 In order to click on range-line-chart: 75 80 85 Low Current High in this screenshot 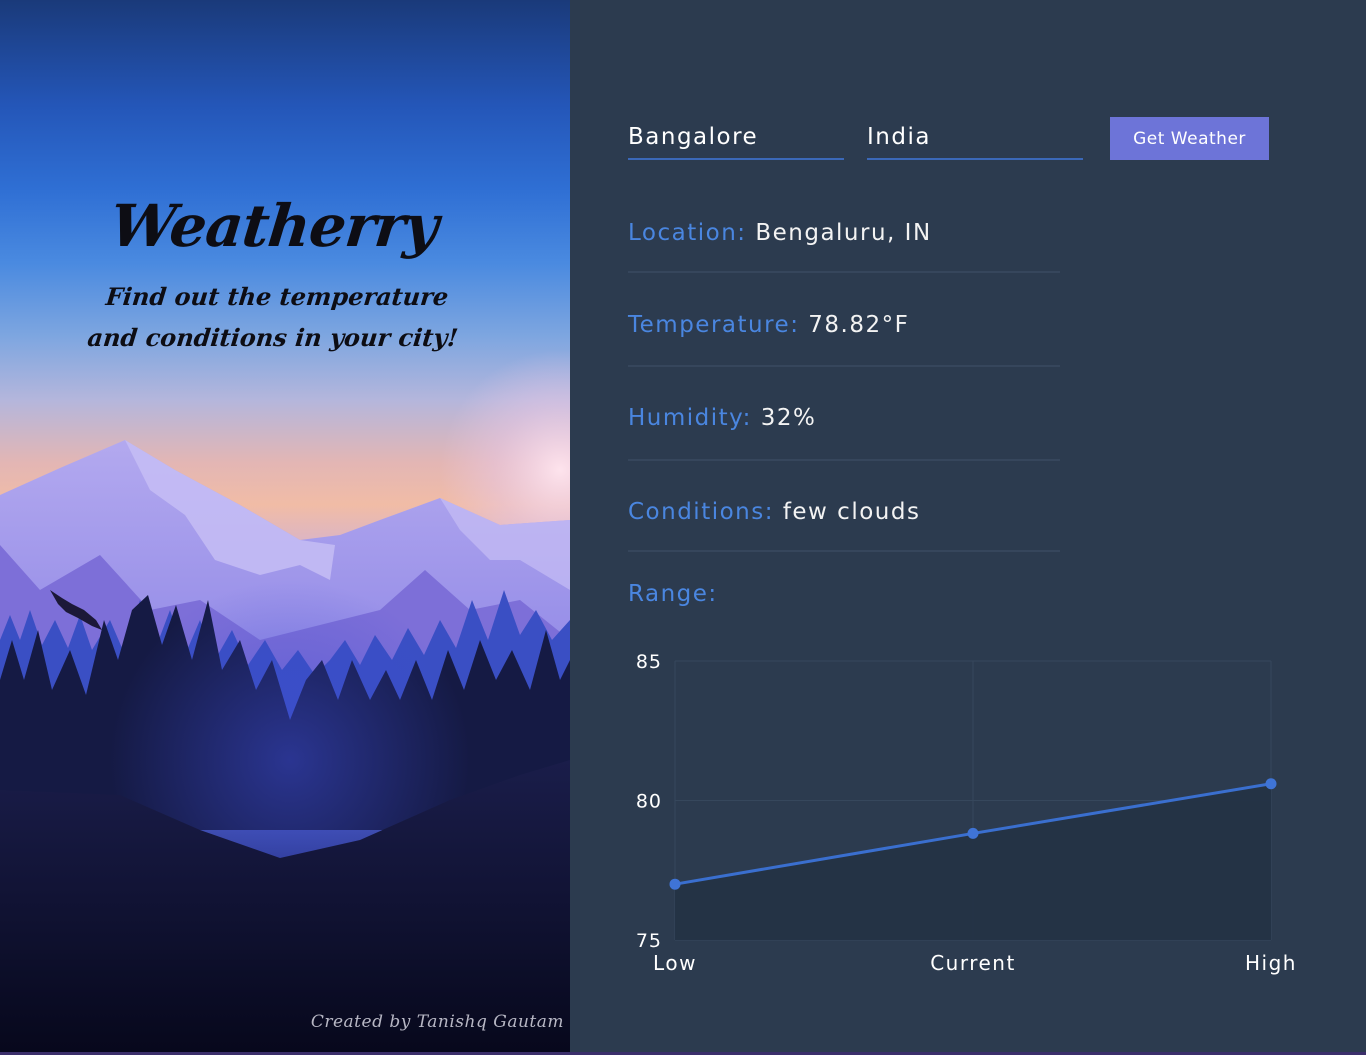, I will do `click(966, 813)`.